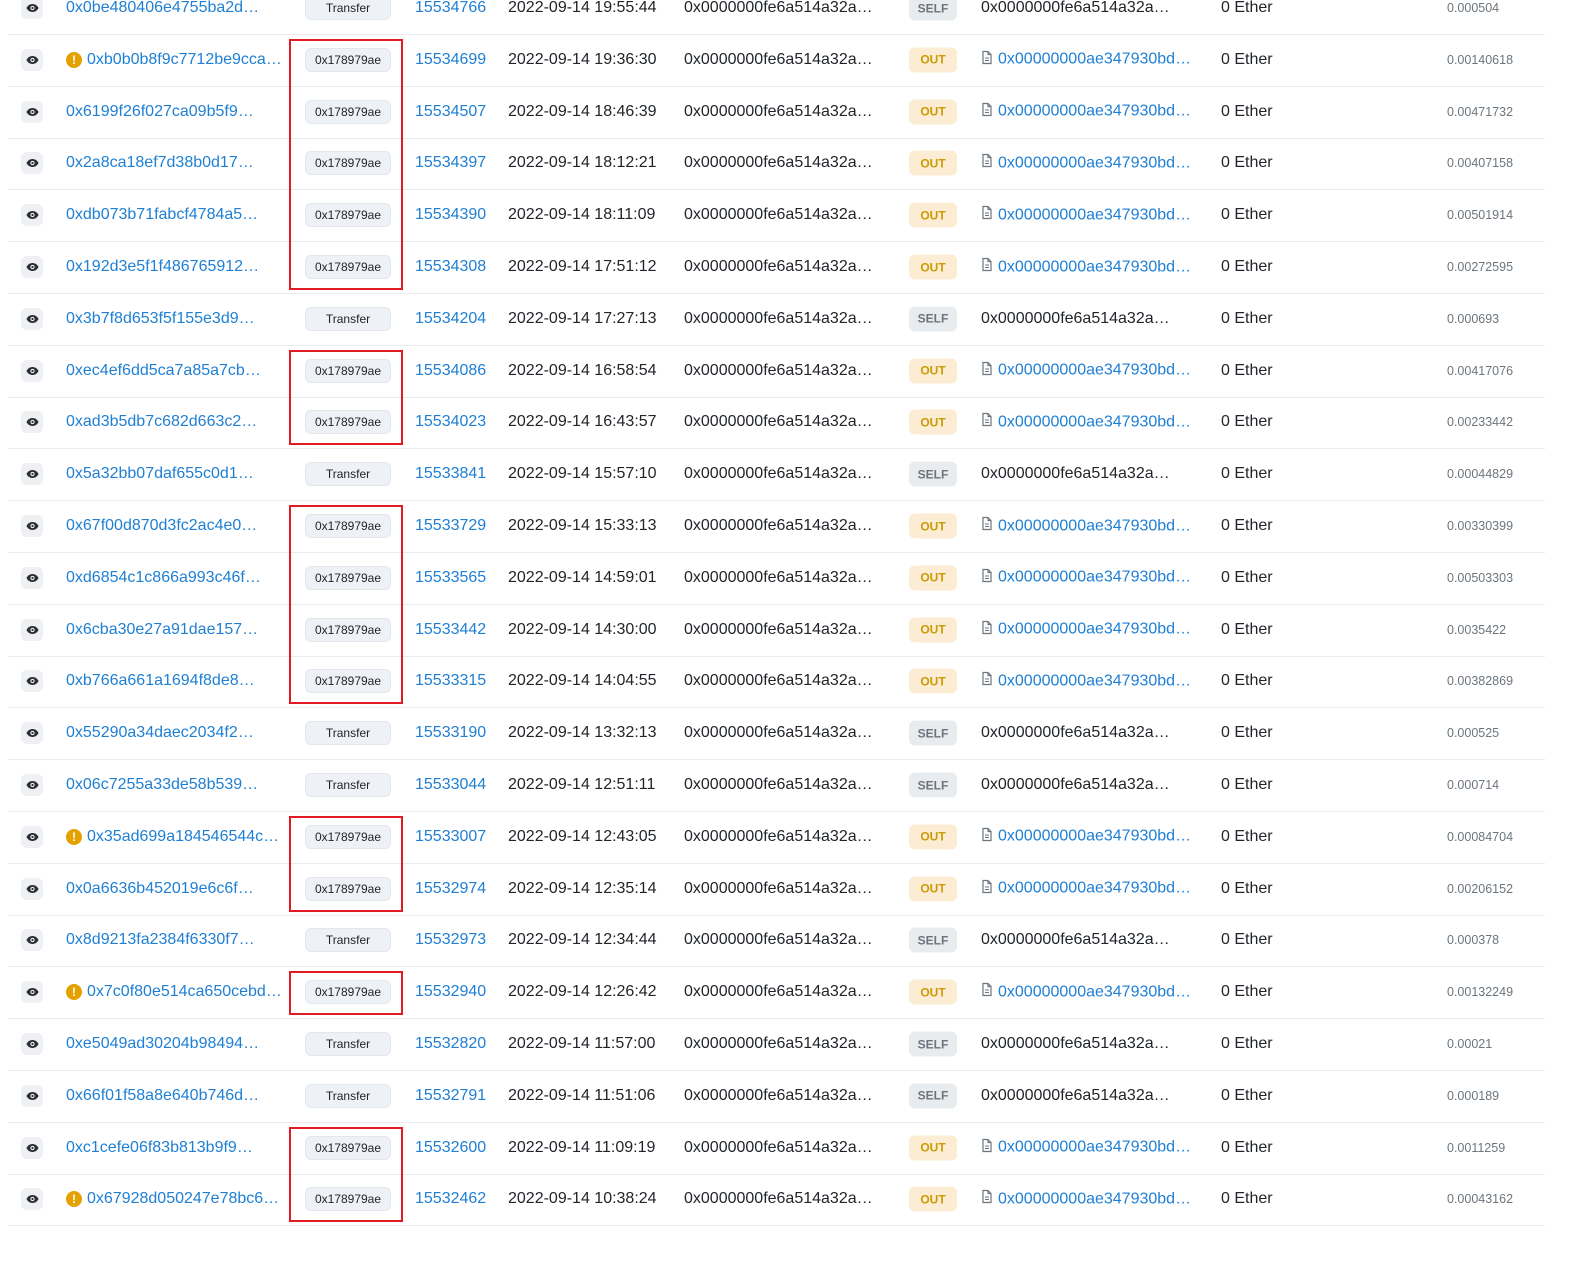  What do you see at coordinates (1480, 1199) in the screenshot?
I see `tx-fee: 0.00043162` at bounding box center [1480, 1199].